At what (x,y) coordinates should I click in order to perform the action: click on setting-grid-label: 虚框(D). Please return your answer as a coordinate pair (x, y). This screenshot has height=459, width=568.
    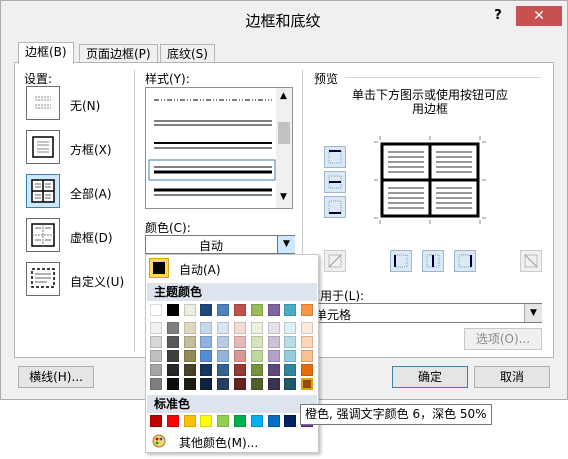
    Looking at the image, I should click on (91, 237).